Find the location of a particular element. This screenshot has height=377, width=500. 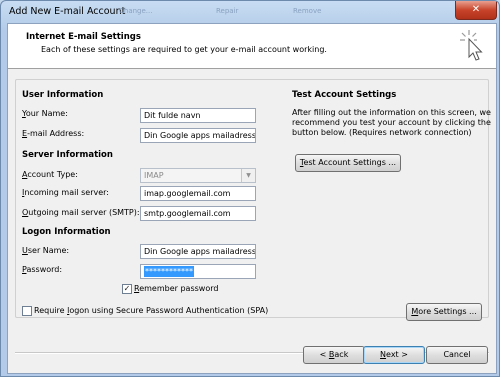

background-menu-item: Repair is located at coordinates (227, 11).